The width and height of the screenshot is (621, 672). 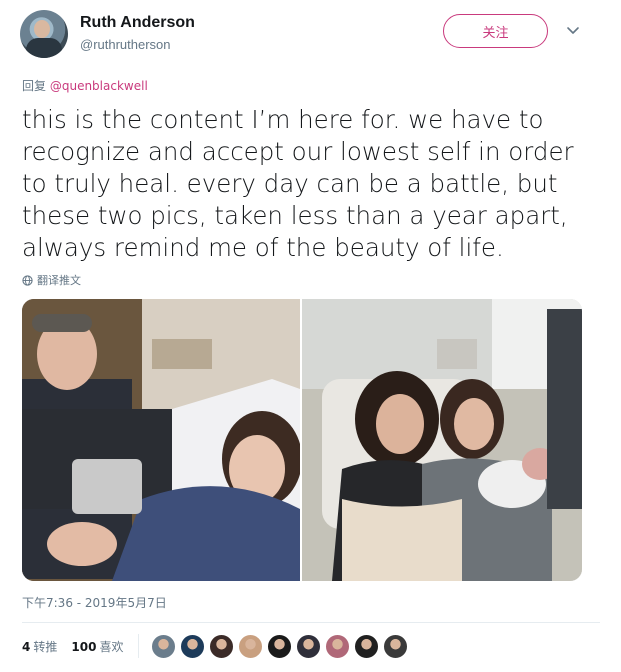 I want to click on author-handle: @ruthrutherson, so click(x=125, y=44).